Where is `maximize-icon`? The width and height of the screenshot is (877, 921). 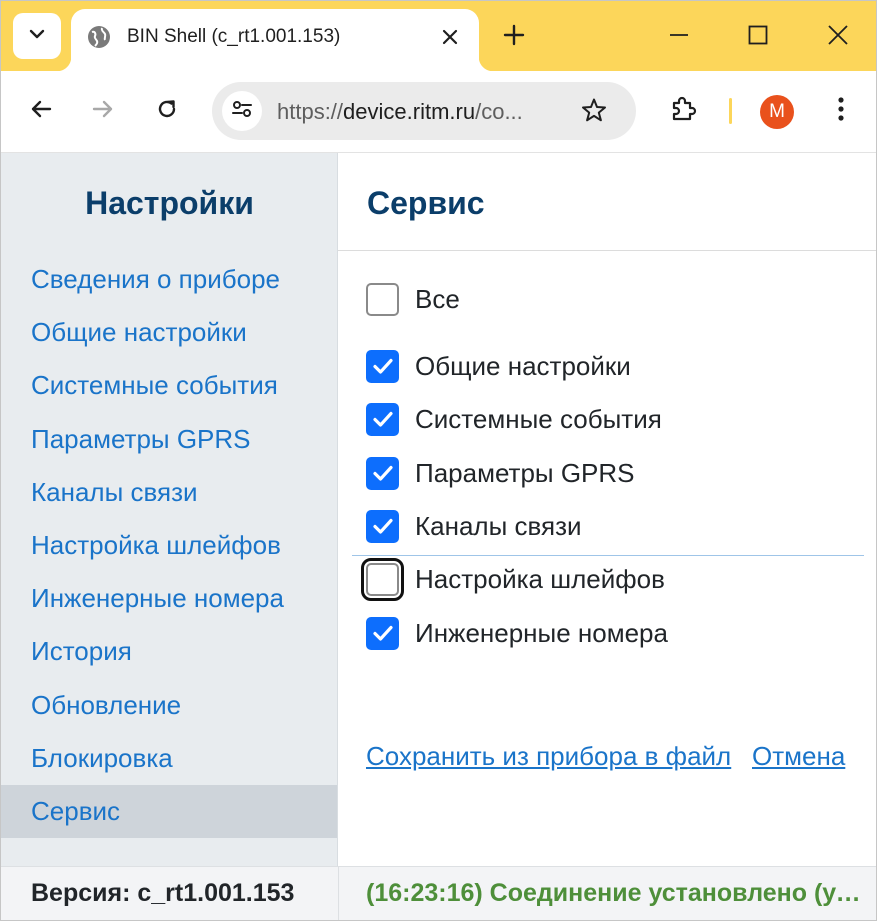
maximize-icon is located at coordinates (758, 37).